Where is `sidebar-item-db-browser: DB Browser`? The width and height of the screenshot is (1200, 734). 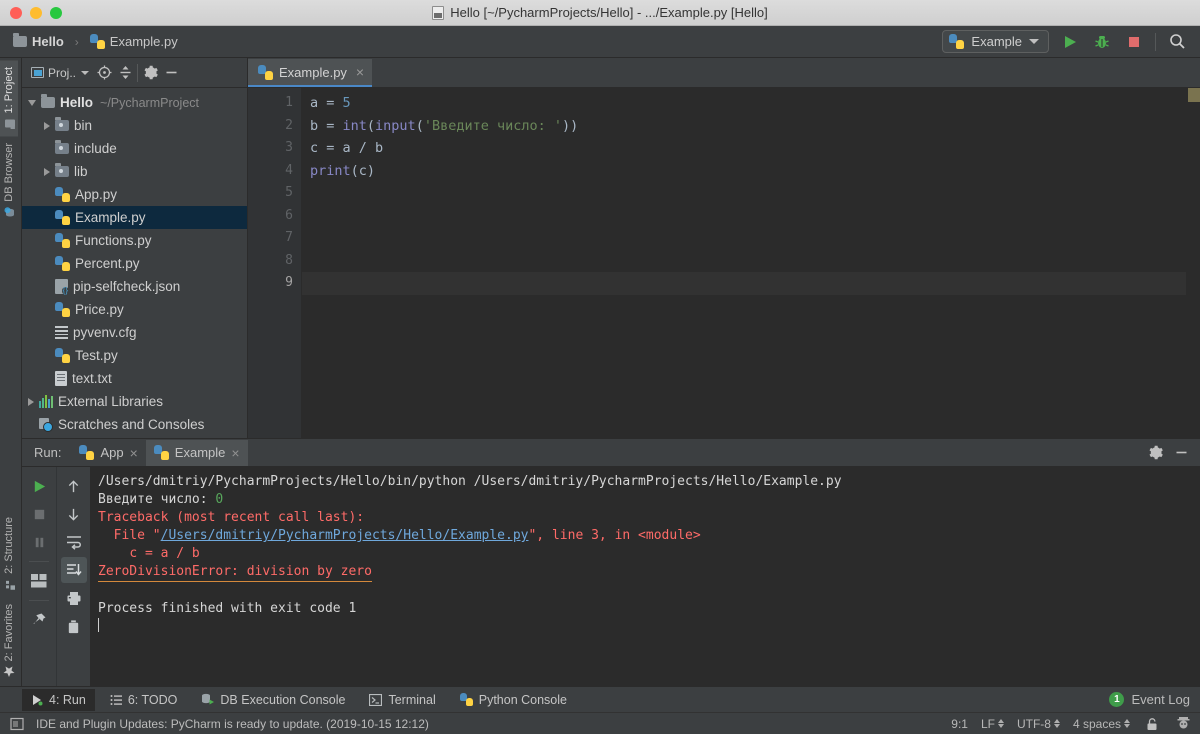 sidebar-item-db-browser: DB Browser is located at coordinates (9, 180).